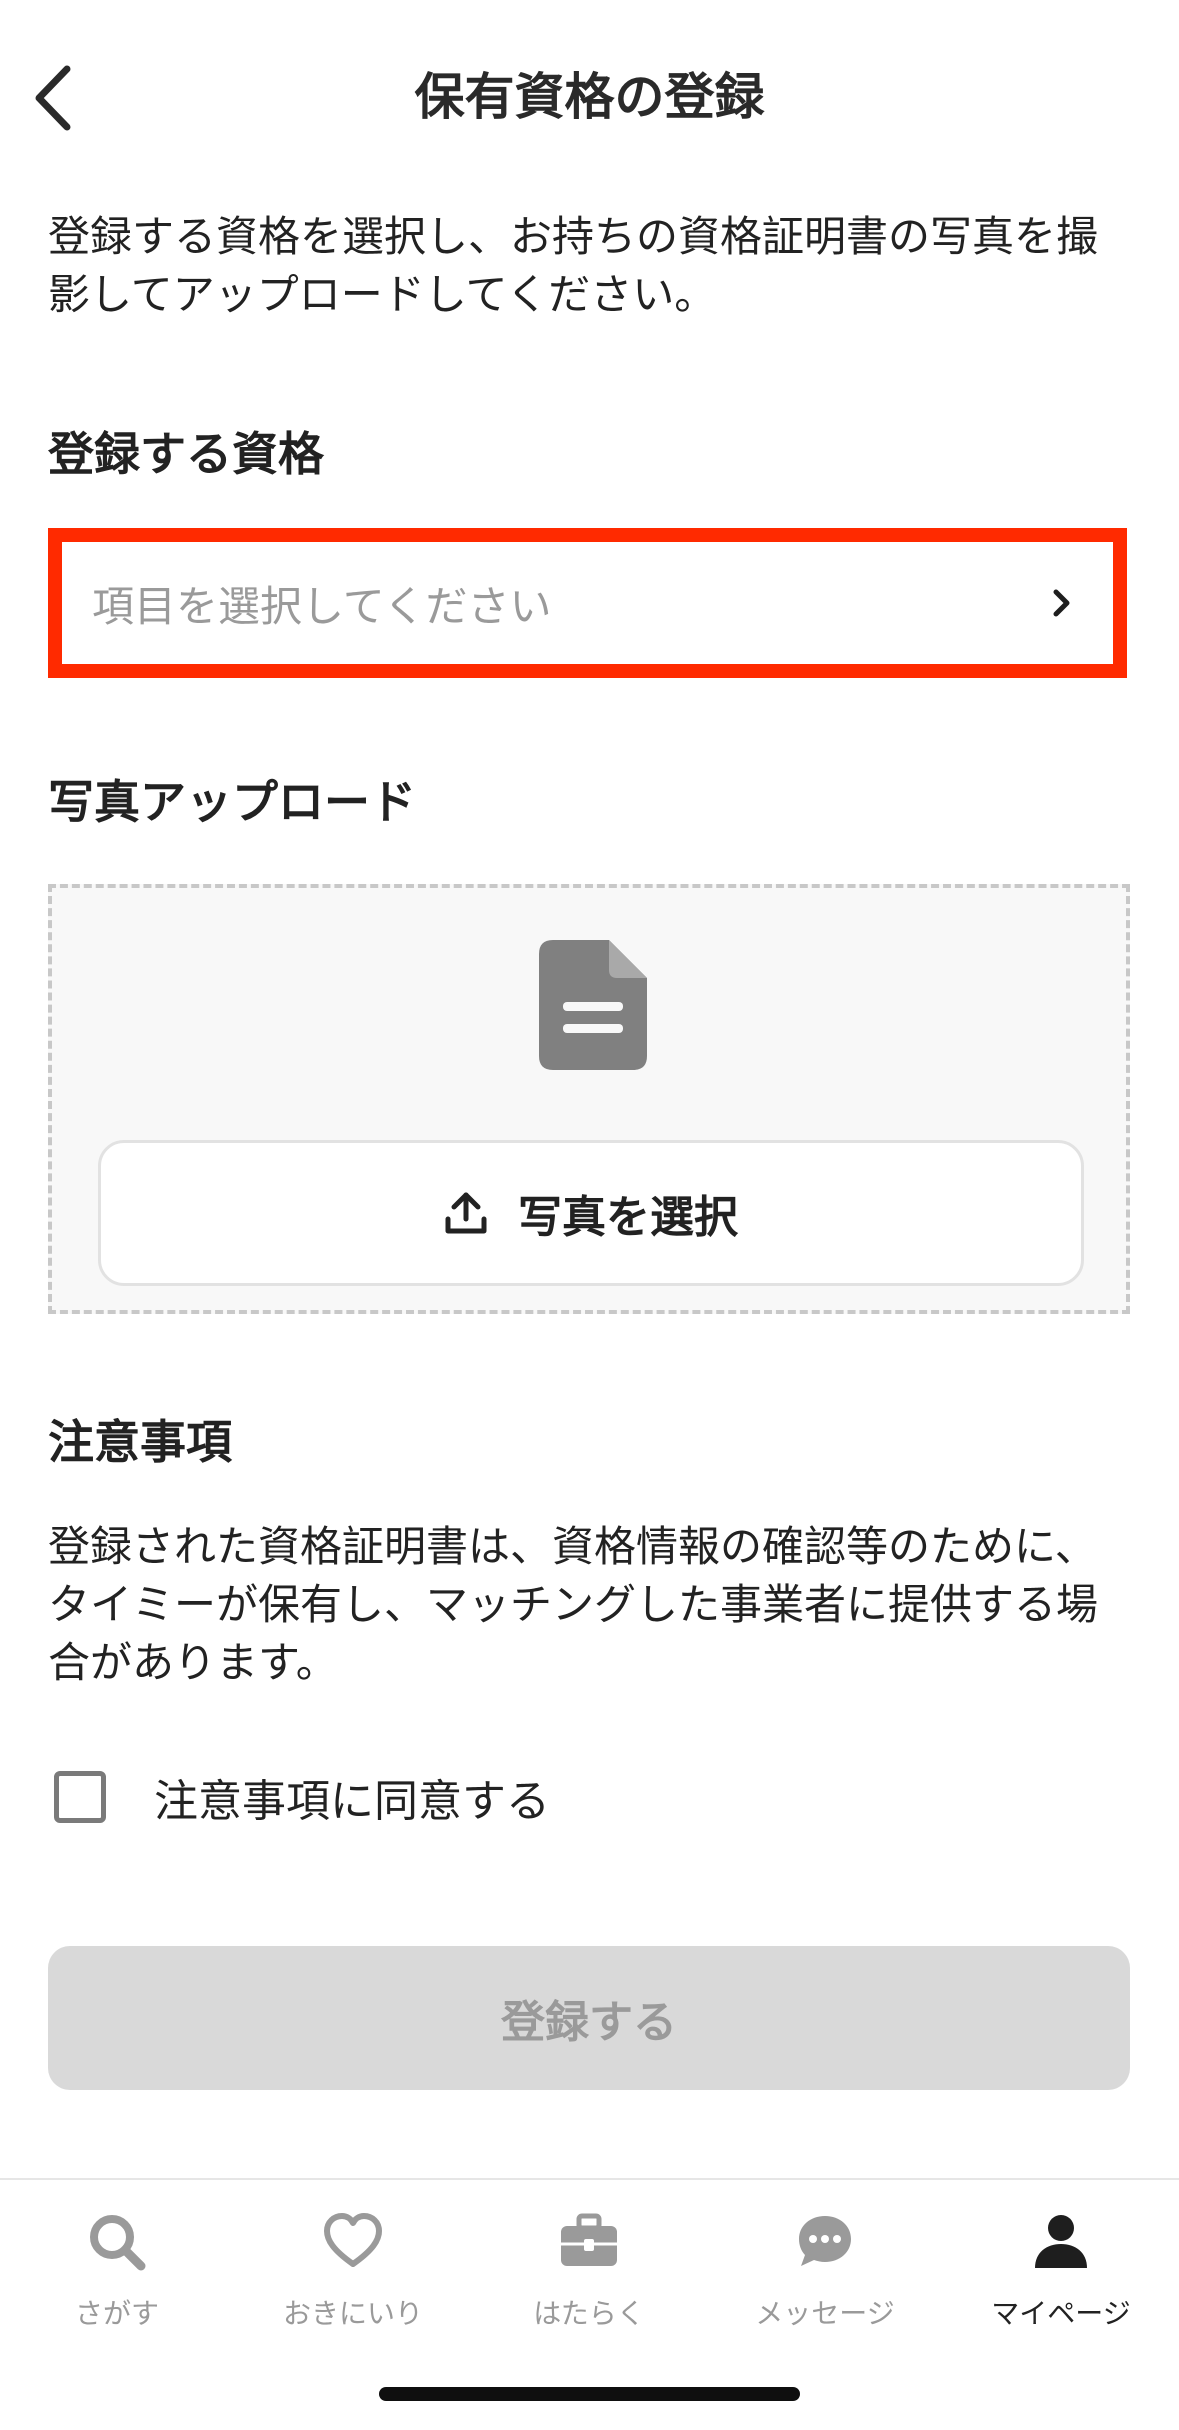  What do you see at coordinates (628, 1217) in the screenshot?
I see `select-photo-label: 写真を選択` at bounding box center [628, 1217].